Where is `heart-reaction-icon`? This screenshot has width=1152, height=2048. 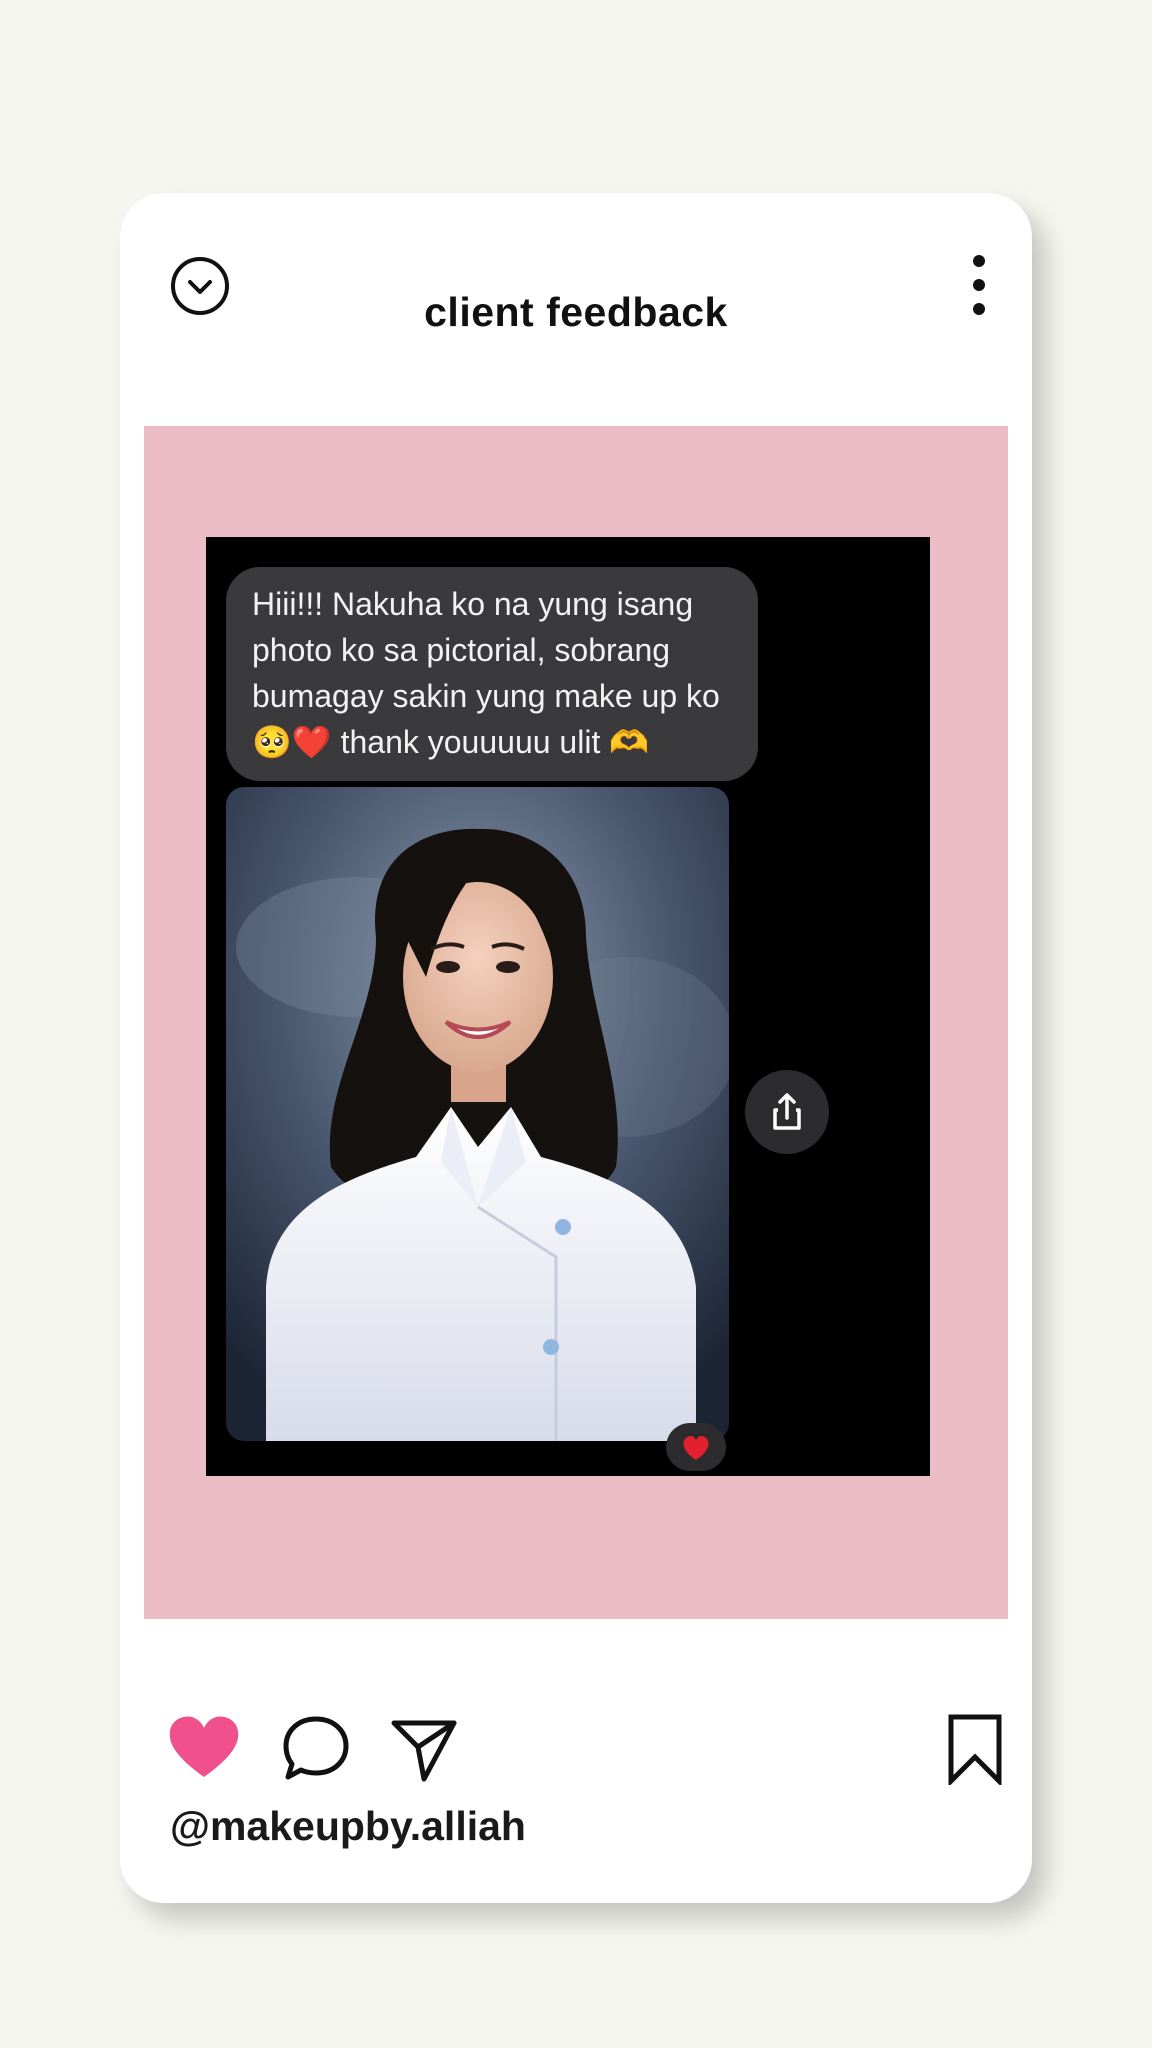
heart-reaction-icon is located at coordinates (696, 1447).